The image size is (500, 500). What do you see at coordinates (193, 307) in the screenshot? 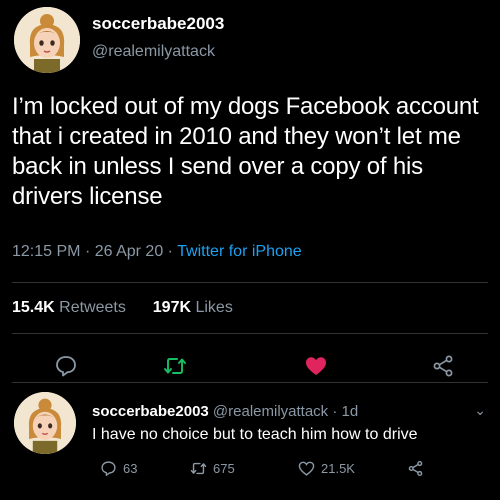
I see `likes-stat: 197K Likes` at bounding box center [193, 307].